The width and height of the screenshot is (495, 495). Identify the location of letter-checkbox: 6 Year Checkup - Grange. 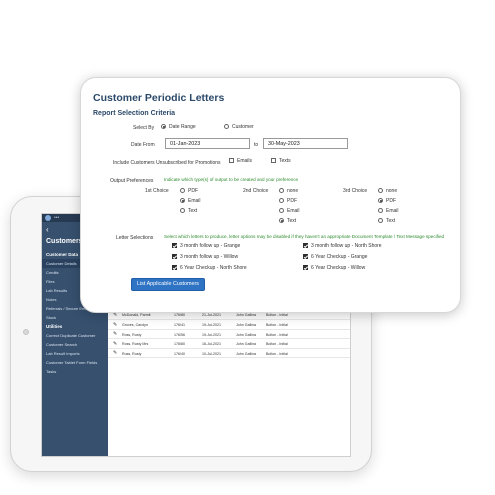
(335, 257).